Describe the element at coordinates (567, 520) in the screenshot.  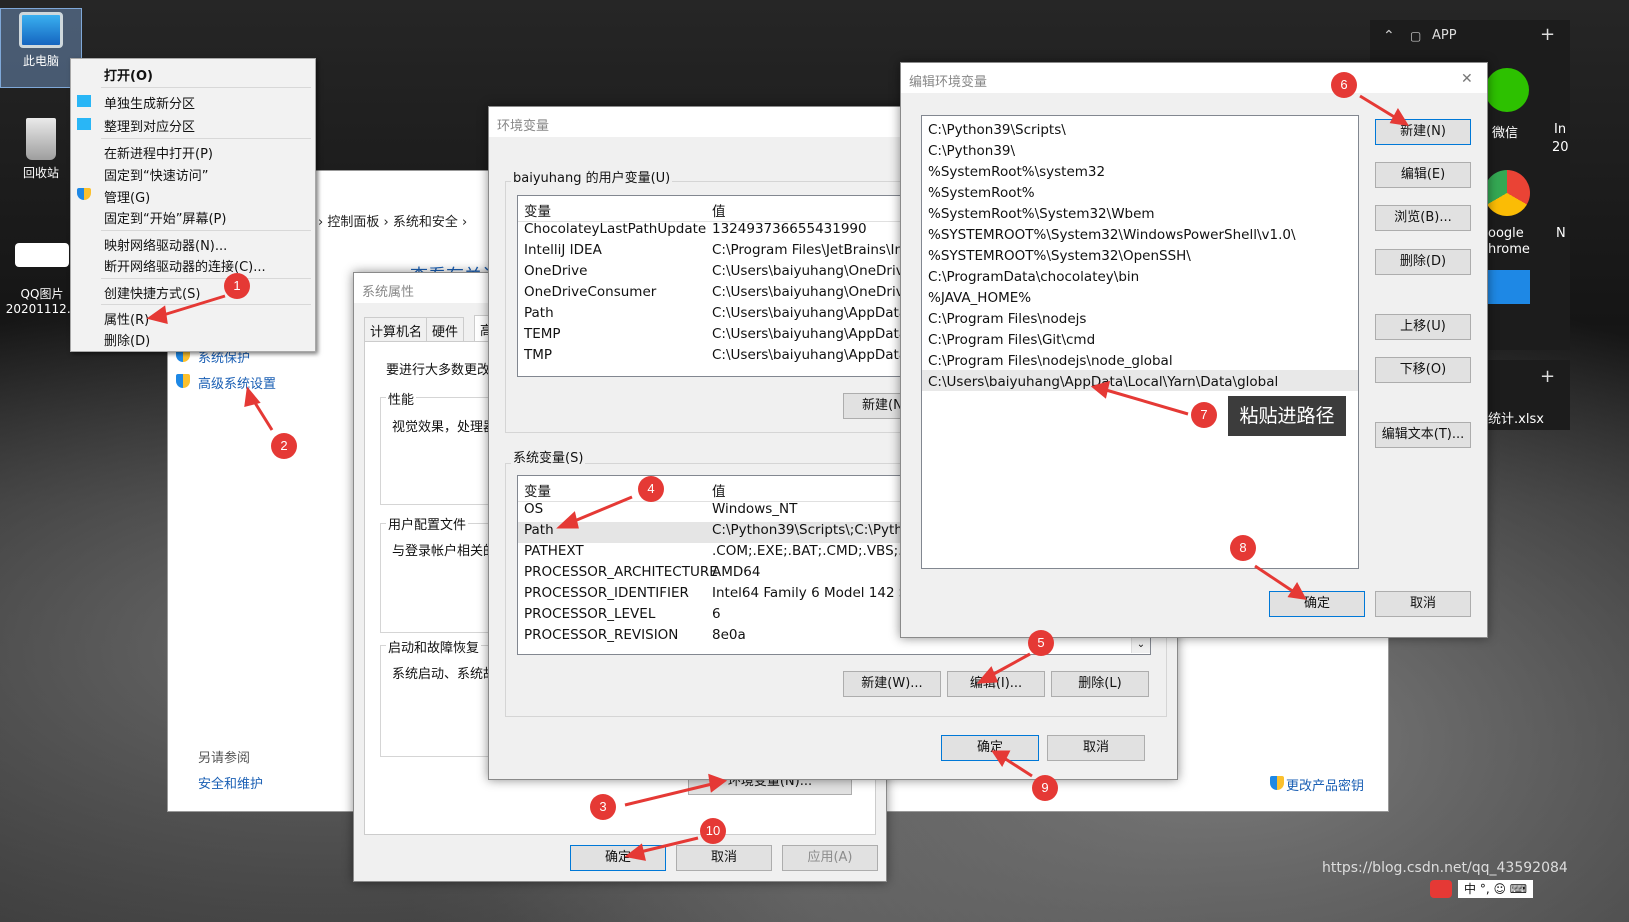
I see `arrow-4-head` at that location.